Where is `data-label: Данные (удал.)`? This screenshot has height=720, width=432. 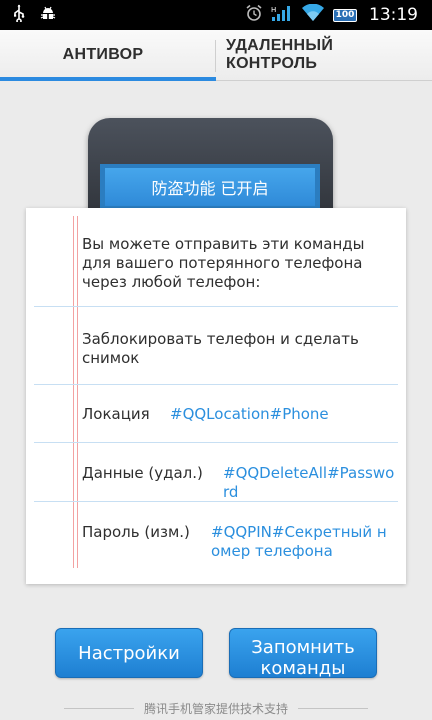
data-label: Данные (удал.) is located at coordinates (142, 473).